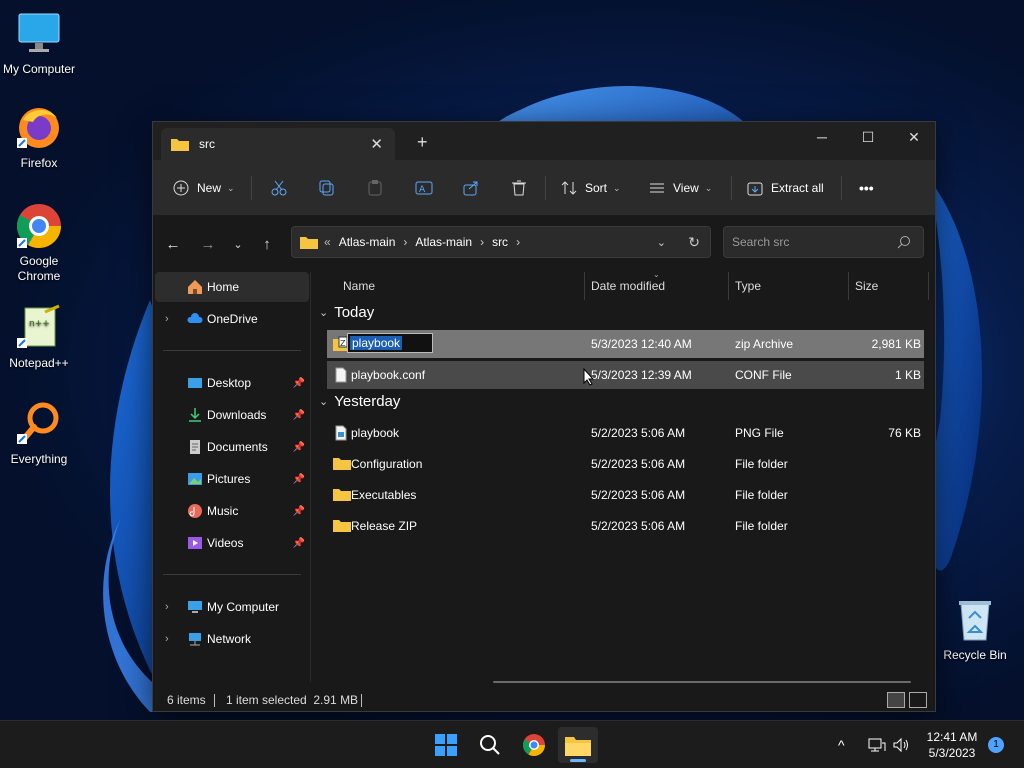 Image resolution: width=1024 pixels, height=768 pixels. Describe the element at coordinates (785, 188) in the screenshot. I see `extract-all-button: Extract all` at that location.